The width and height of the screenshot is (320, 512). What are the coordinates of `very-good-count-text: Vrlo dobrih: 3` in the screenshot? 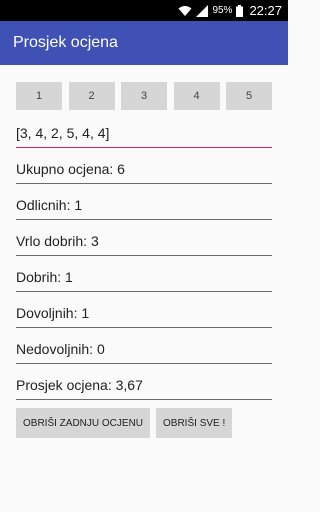 It's located at (144, 244).